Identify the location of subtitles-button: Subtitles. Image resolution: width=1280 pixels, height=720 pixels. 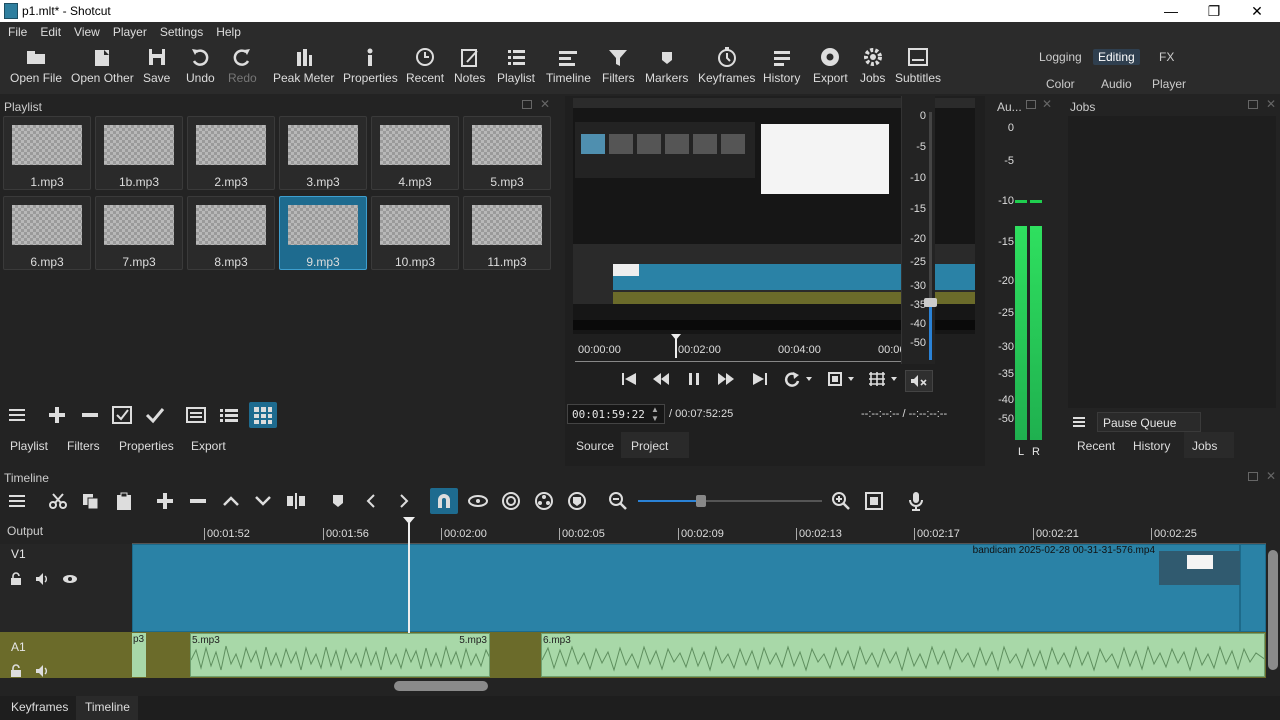
(918, 65).